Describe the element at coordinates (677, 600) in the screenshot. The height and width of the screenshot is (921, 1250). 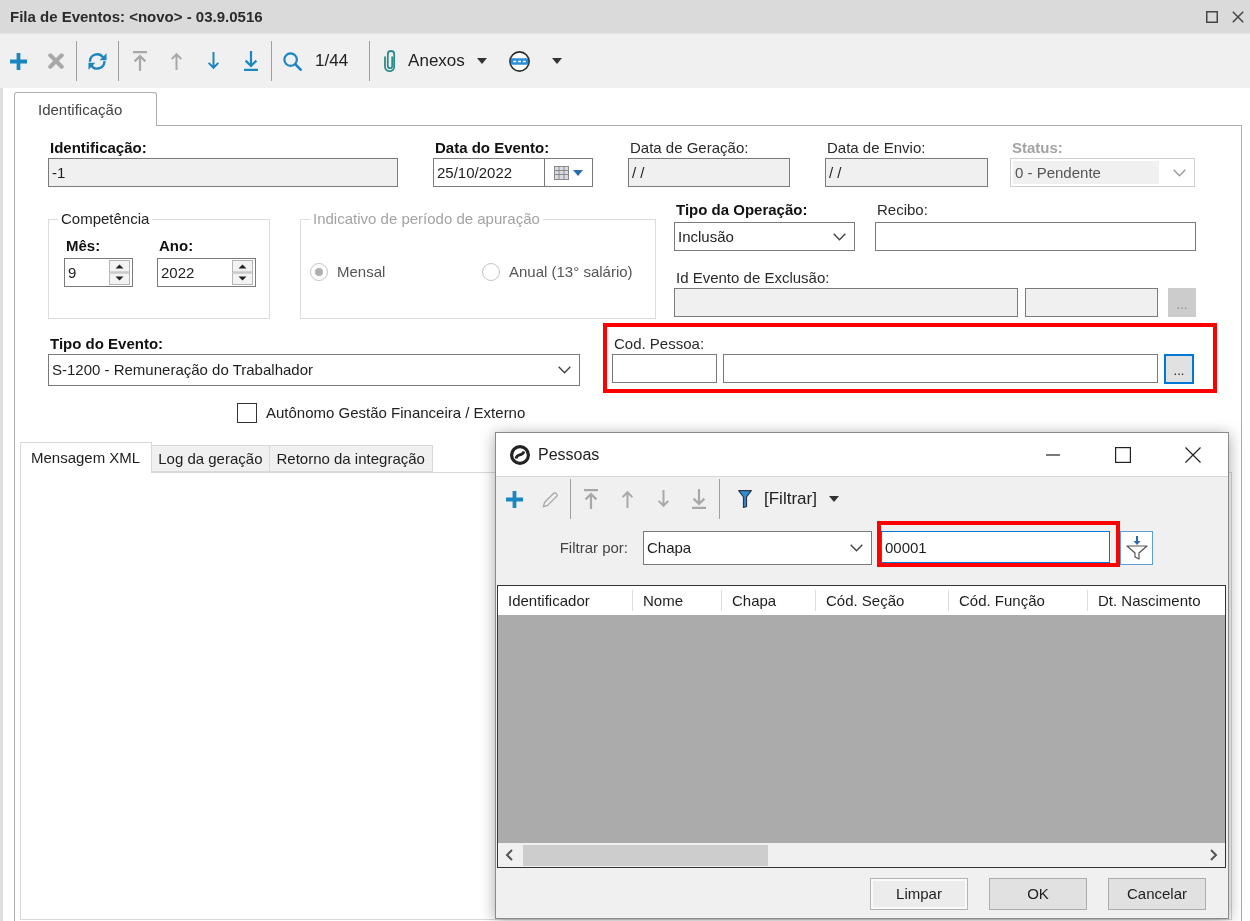
I see `column-header: Nome` at that location.